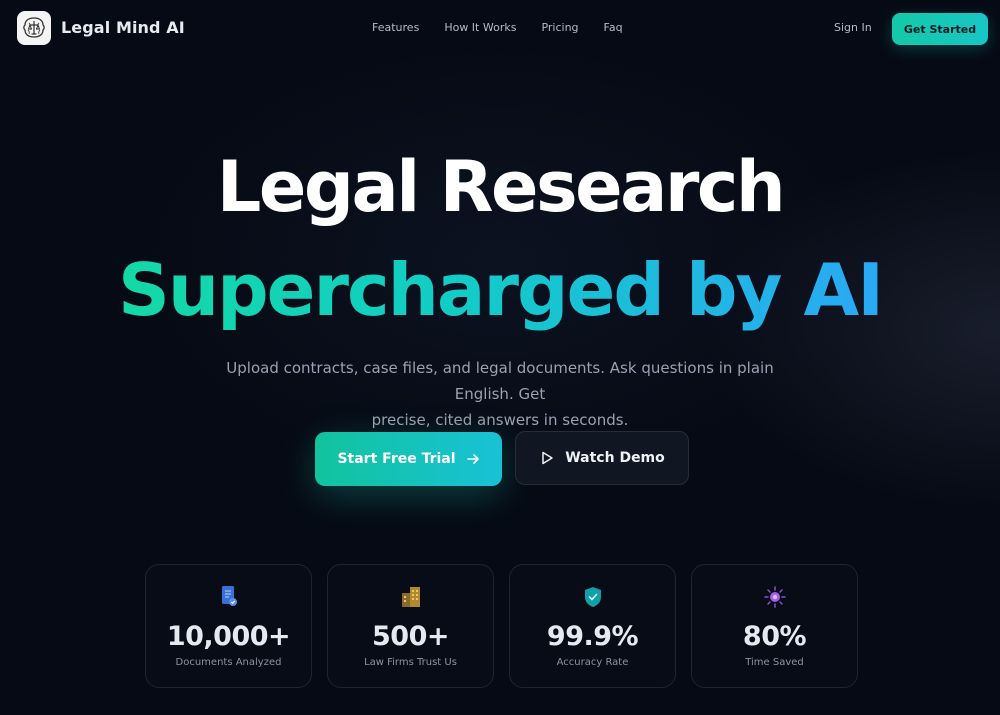  Describe the element at coordinates (592, 597) in the screenshot. I see `shield-check-icon` at that location.